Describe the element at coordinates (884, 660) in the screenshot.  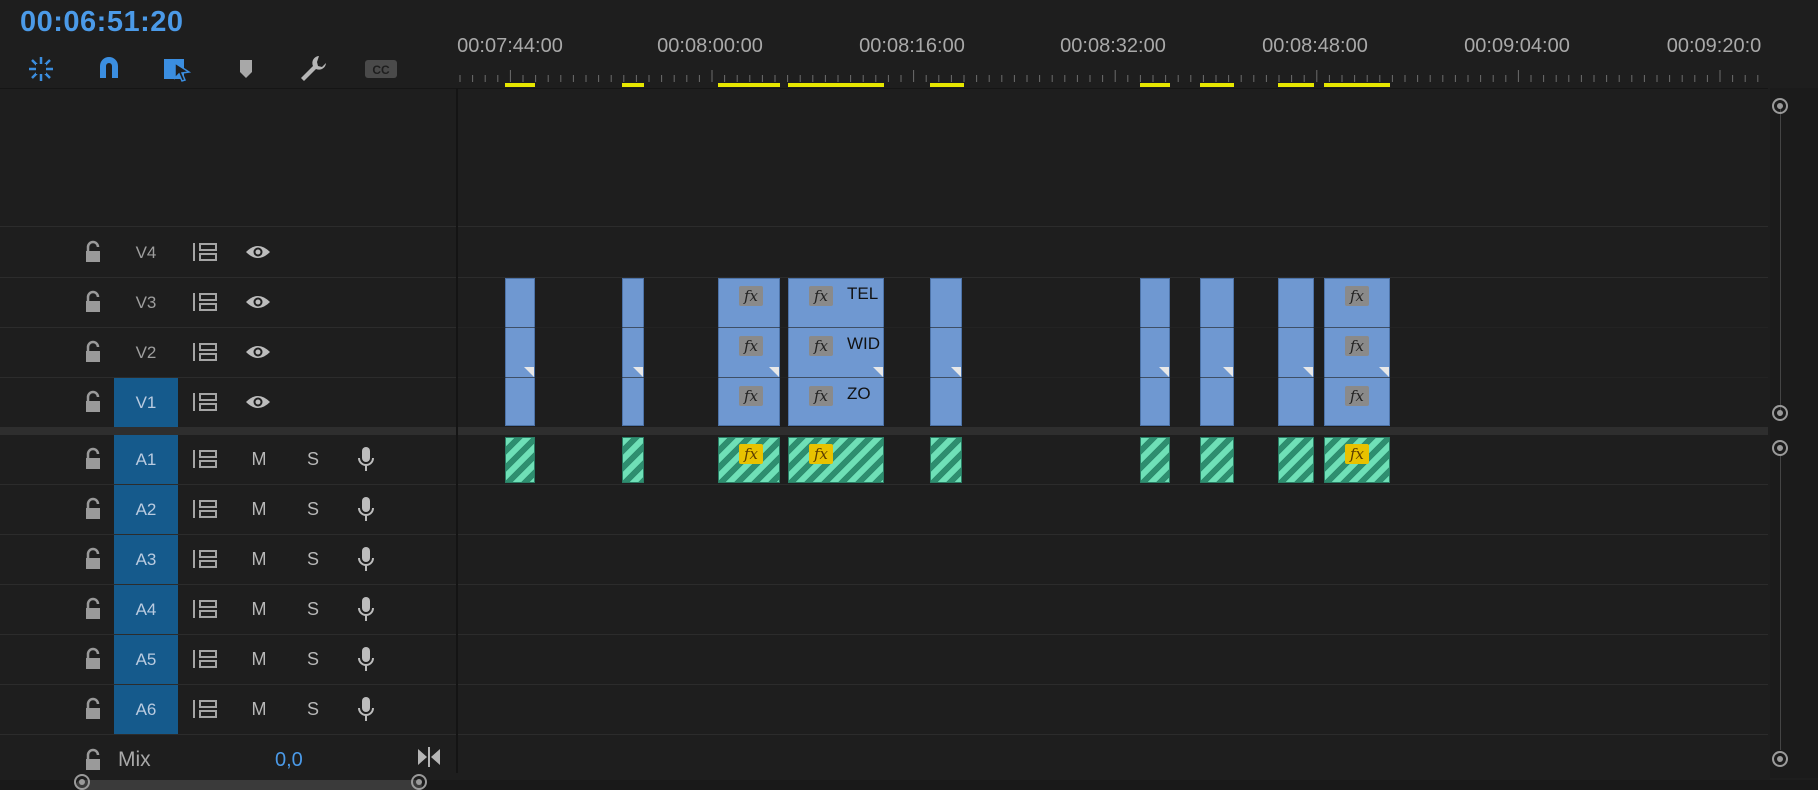
I see `audio-track-a5: A5 M S` at that location.